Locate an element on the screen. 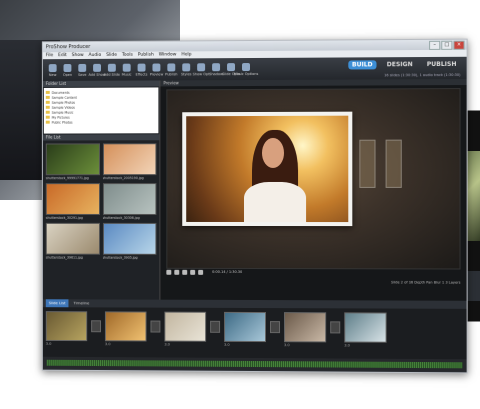 Image resolution: width=480 pixels, height=409 pixels. open-button: Open is located at coordinates (68, 70).